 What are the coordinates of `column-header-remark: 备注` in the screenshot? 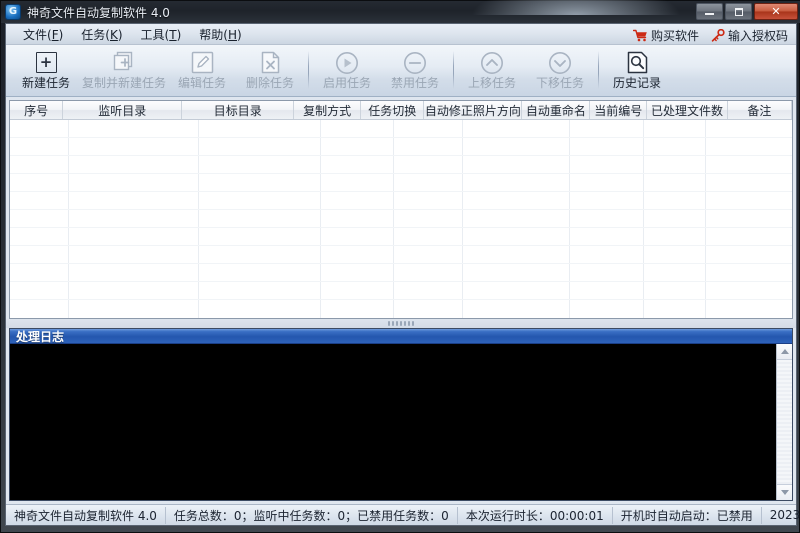 It's located at (760, 110).